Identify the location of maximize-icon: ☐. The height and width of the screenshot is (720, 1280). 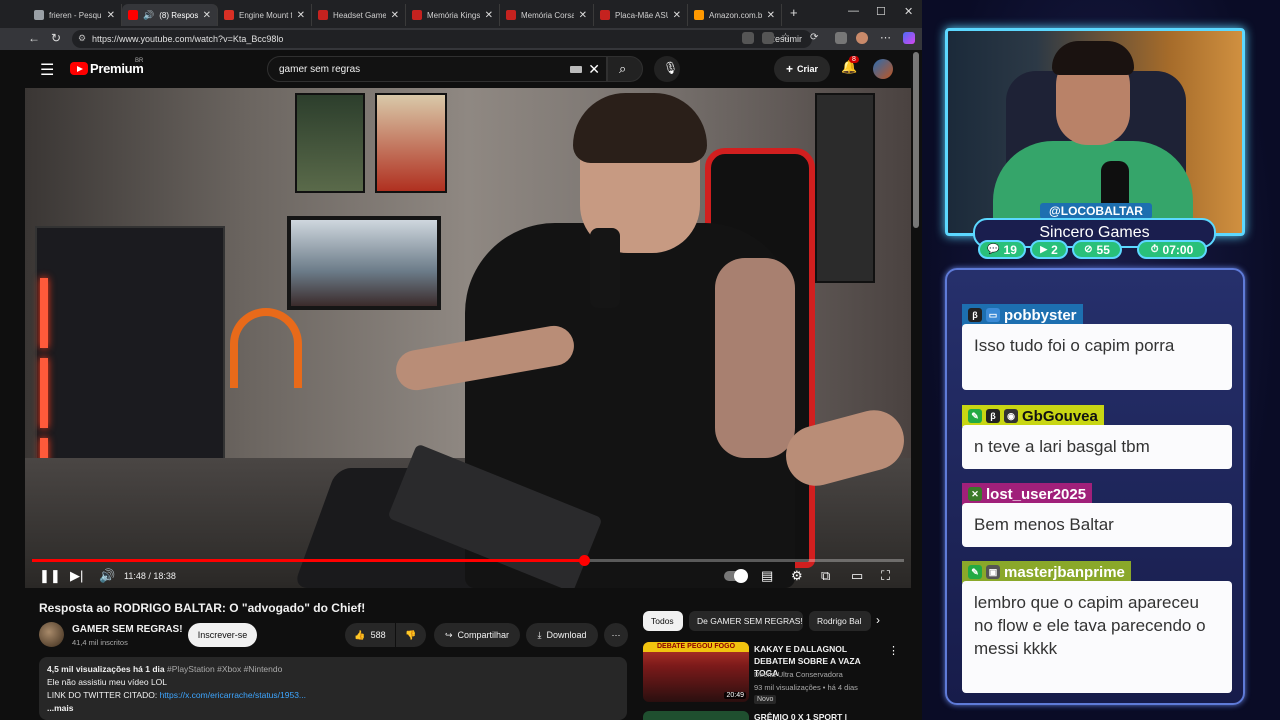
(881, 11).